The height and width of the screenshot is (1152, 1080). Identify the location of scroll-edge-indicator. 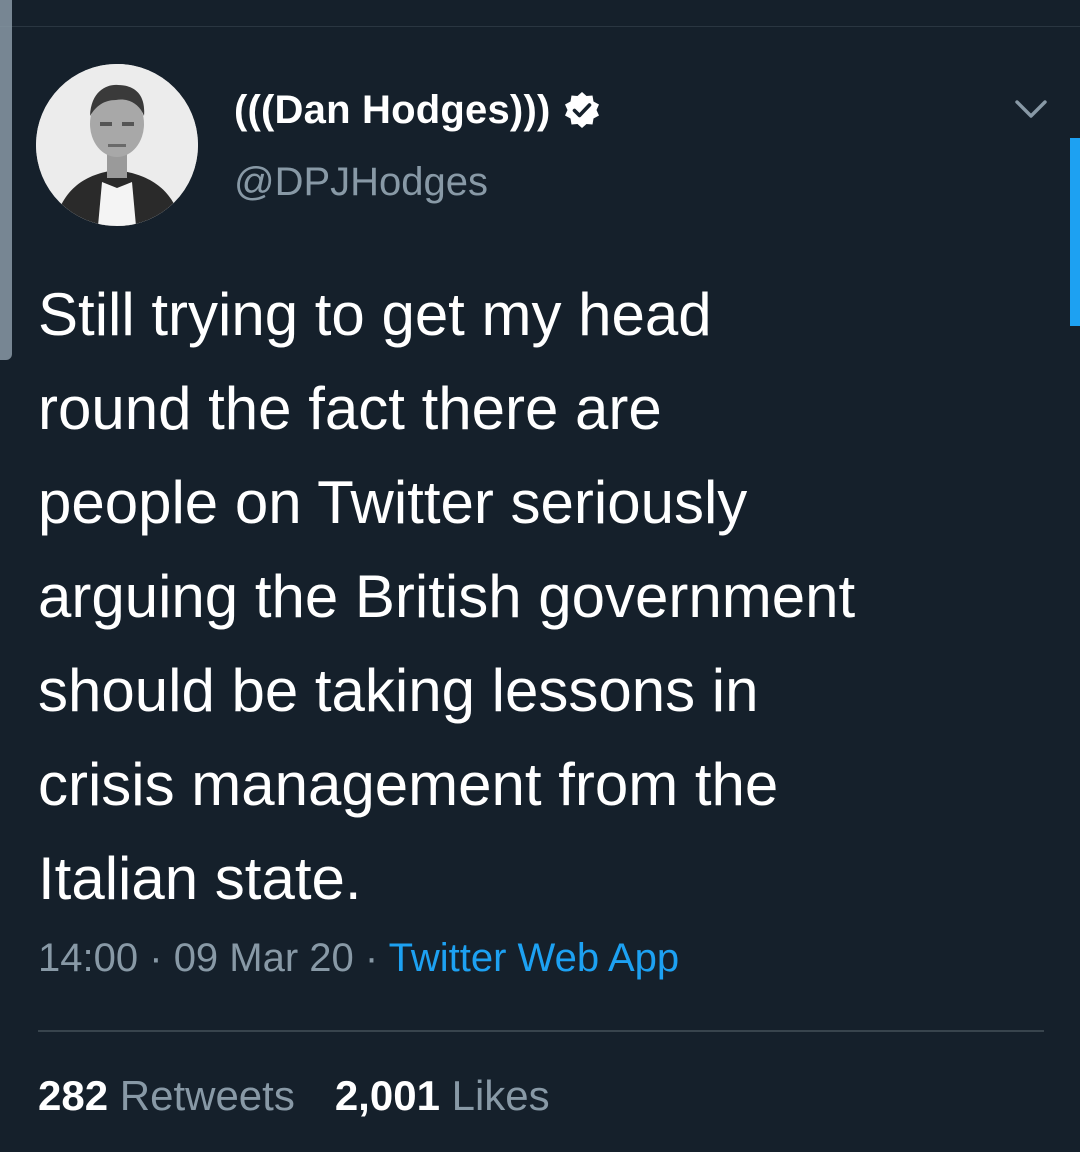
(6, 180).